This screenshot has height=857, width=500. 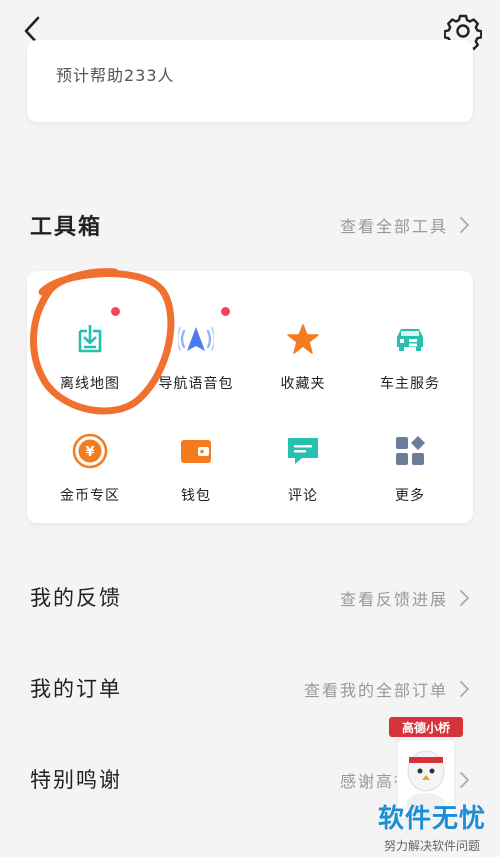 I want to click on navigation-voice-icon, so click(x=196, y=339).